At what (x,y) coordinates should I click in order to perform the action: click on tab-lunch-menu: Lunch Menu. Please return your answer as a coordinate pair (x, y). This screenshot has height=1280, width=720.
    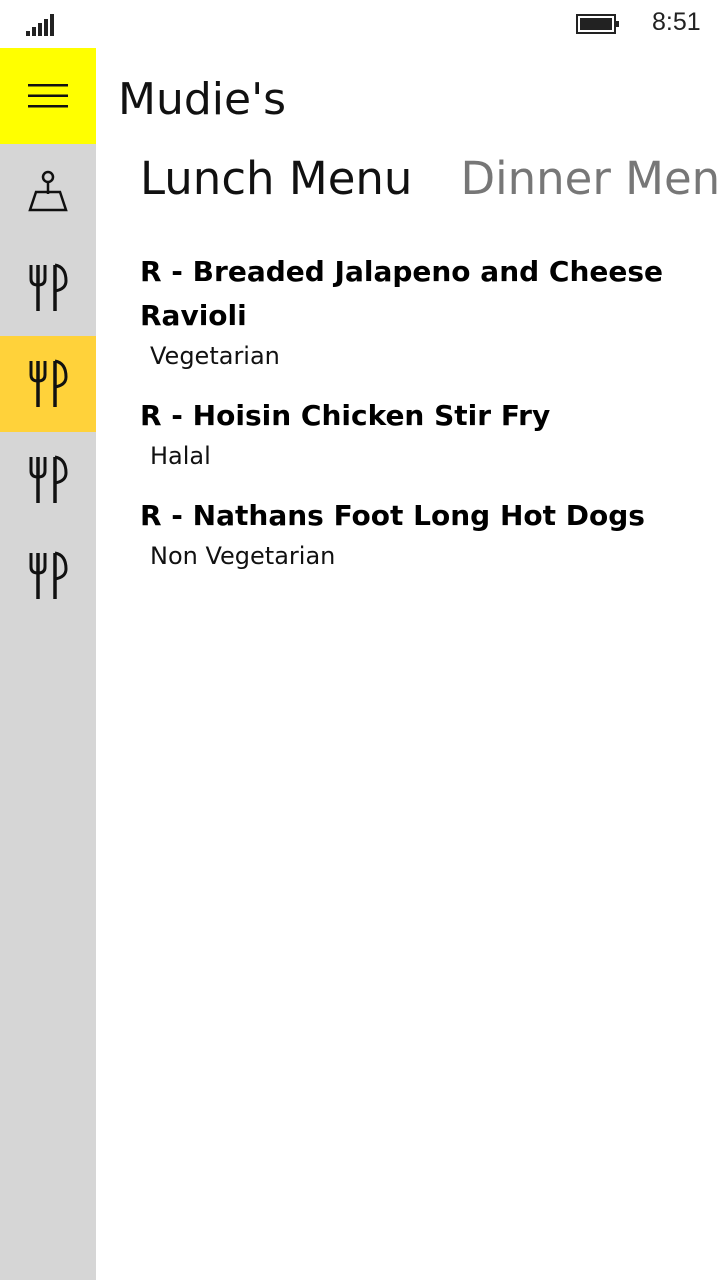
    Looking at the image, I should click on (276, 178).